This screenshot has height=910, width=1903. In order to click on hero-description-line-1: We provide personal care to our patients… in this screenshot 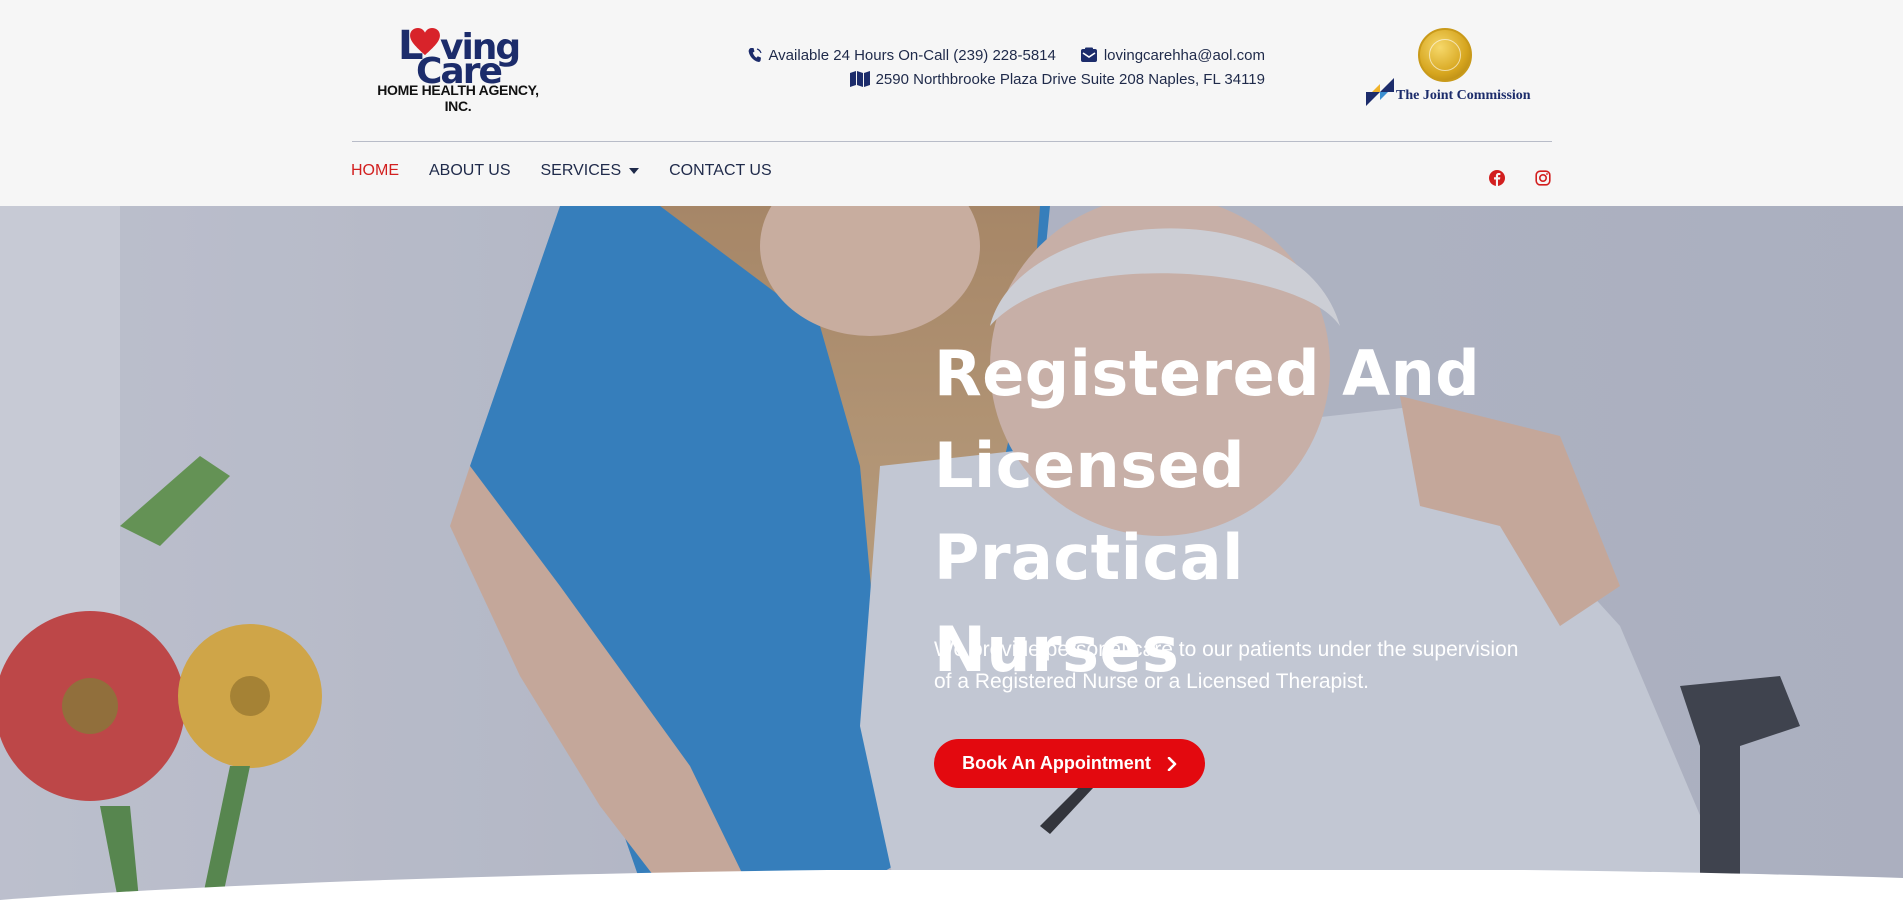, I will do `click(1226, 649)`.